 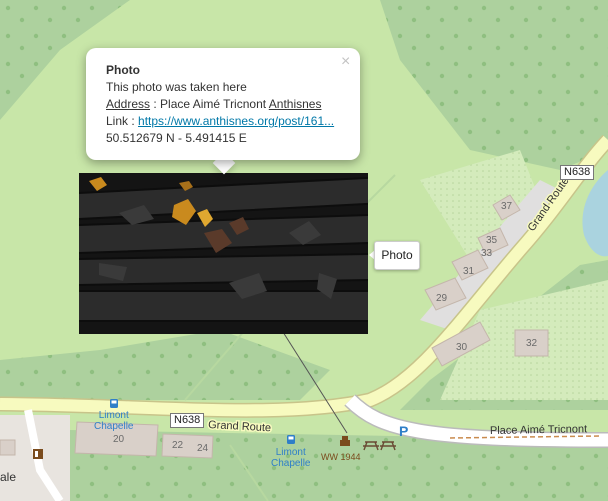 I want to click on road-label-place: Place Aimé Tricnont, so click(x=538, y=430).